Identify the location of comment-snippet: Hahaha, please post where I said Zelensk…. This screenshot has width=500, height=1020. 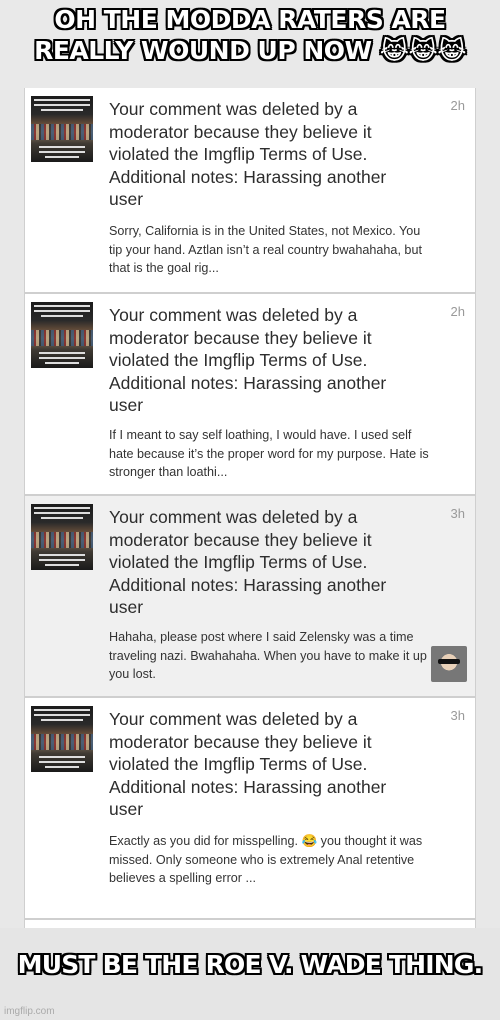
(268, 655).